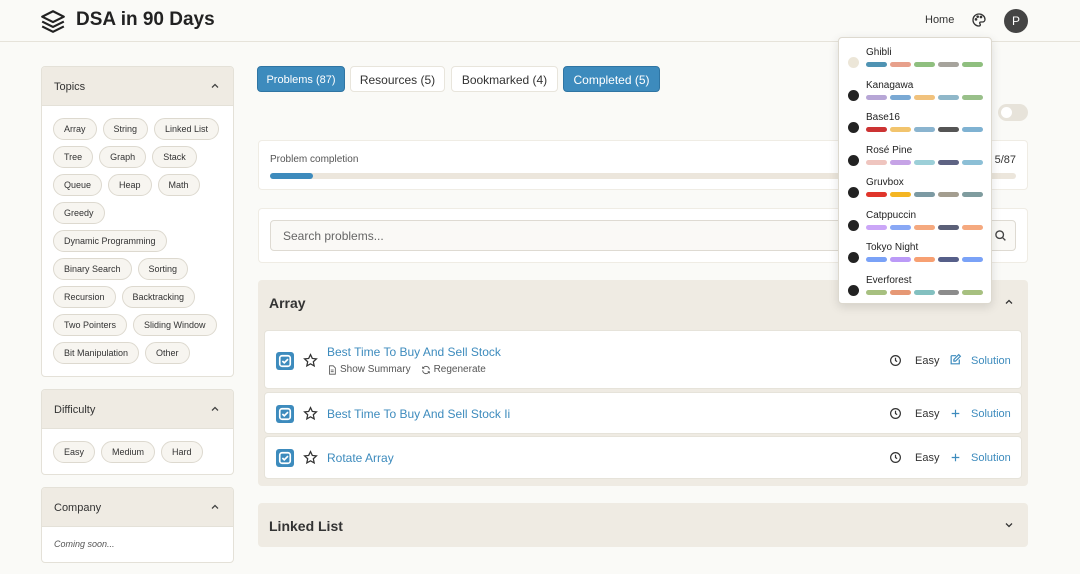 The width and height of the screenshot is (1080, 574). I want to click on avatar: P, so click(1016, 21).